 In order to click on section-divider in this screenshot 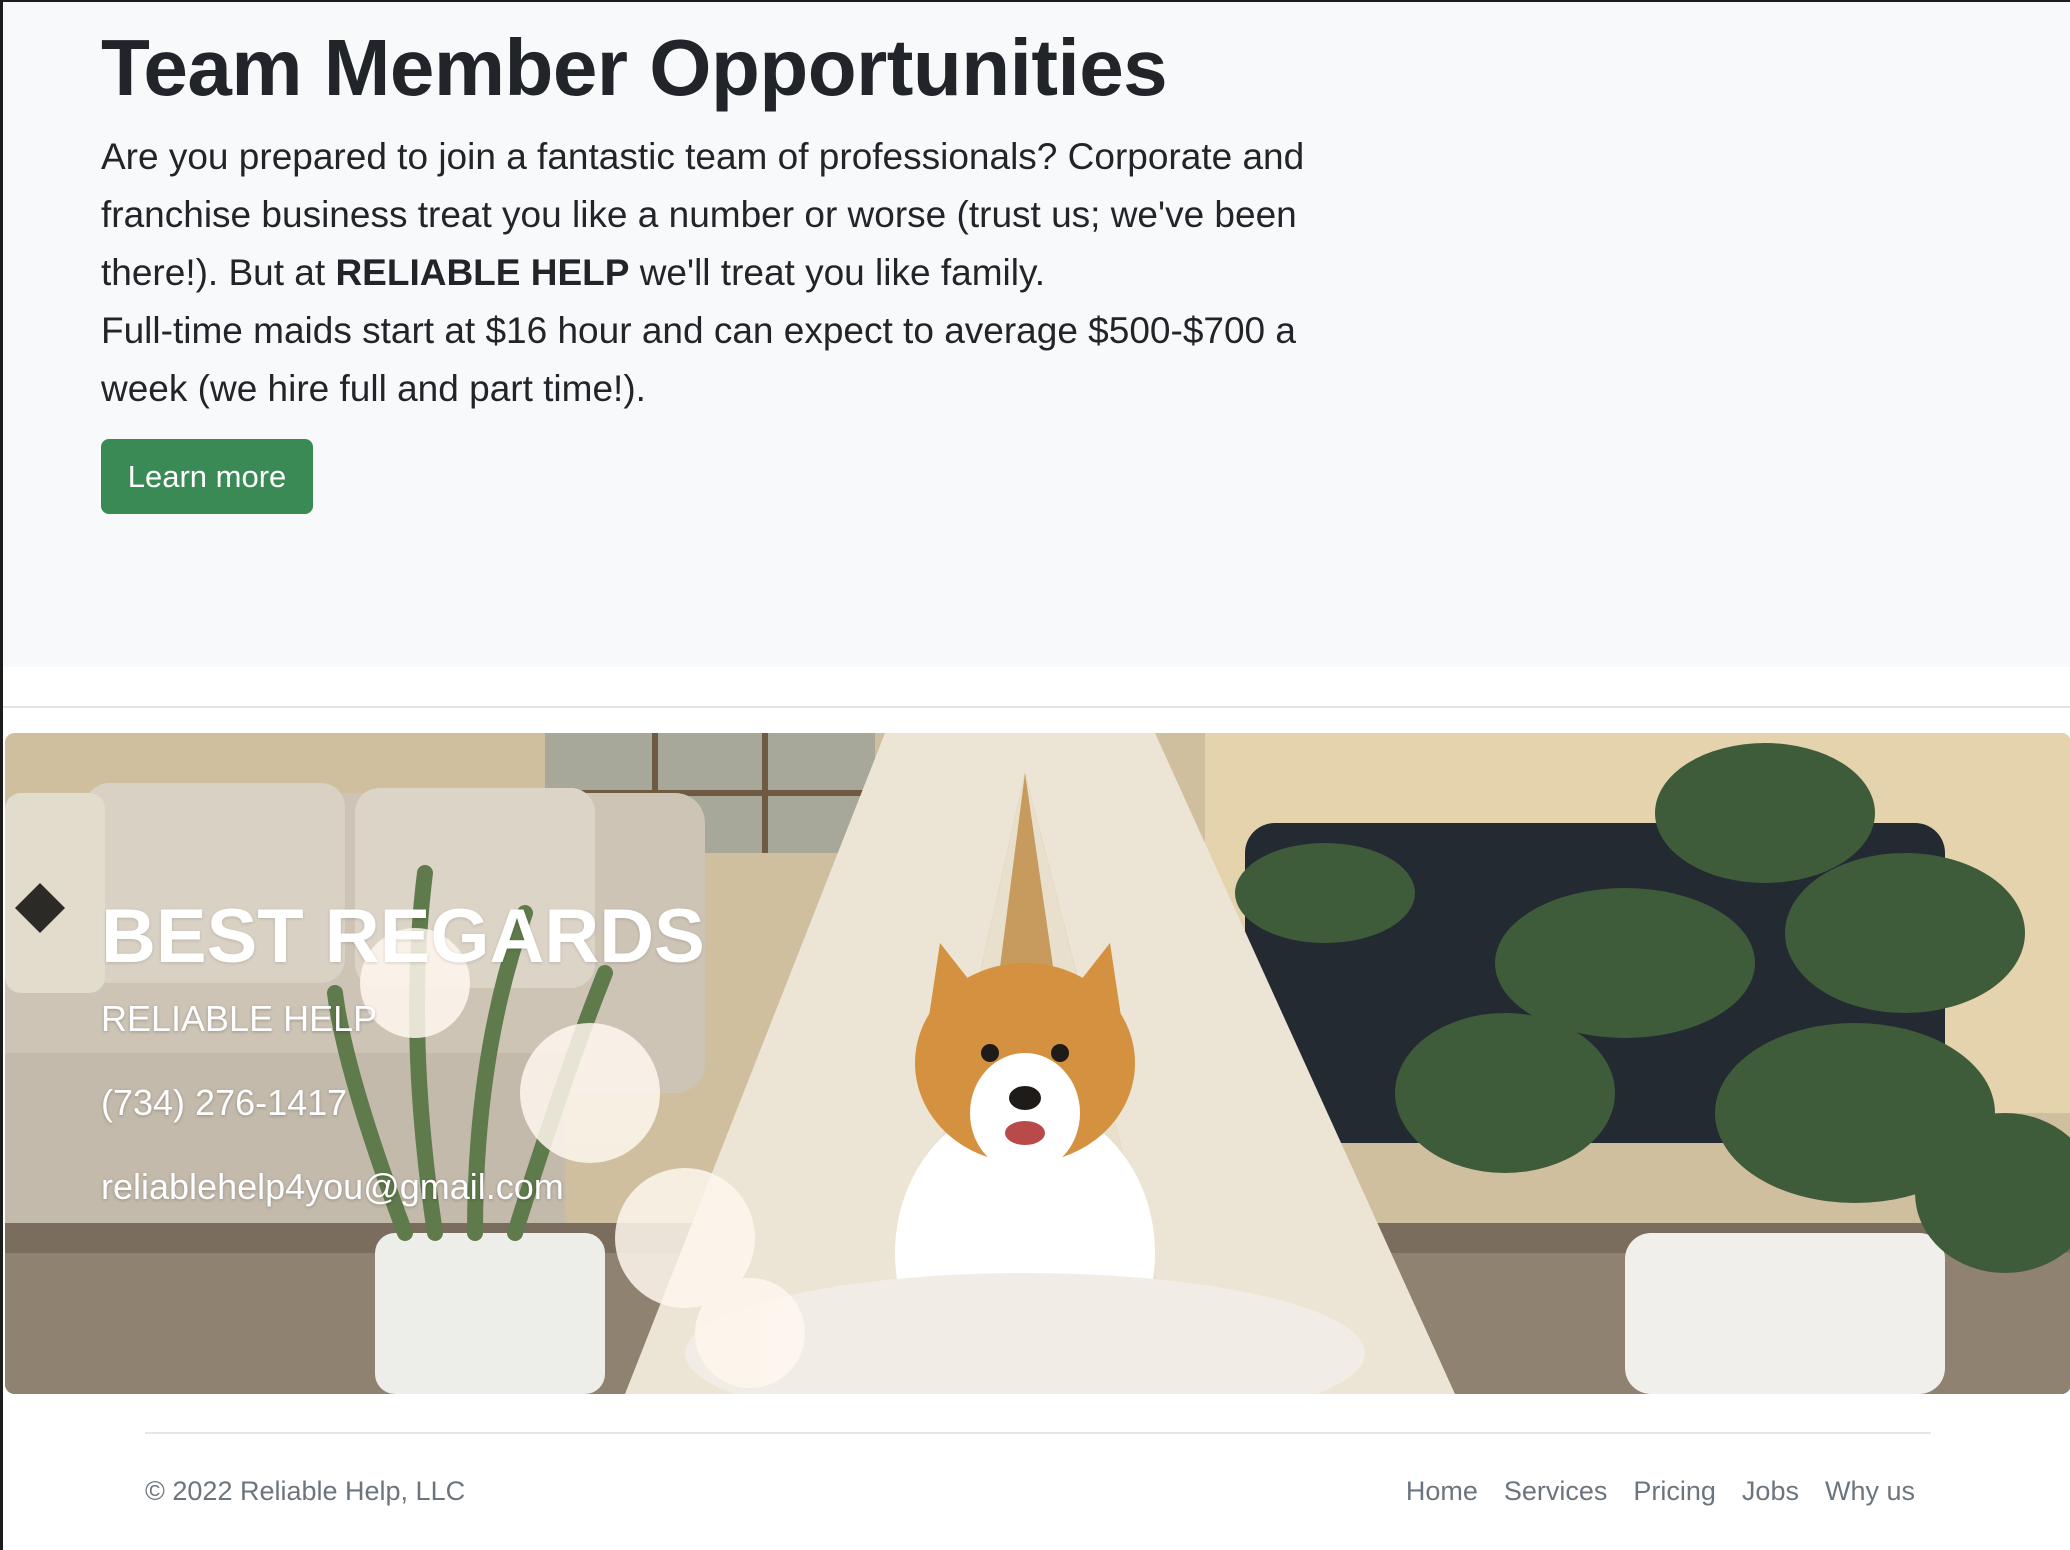, I will do `click(1036, 707)`.